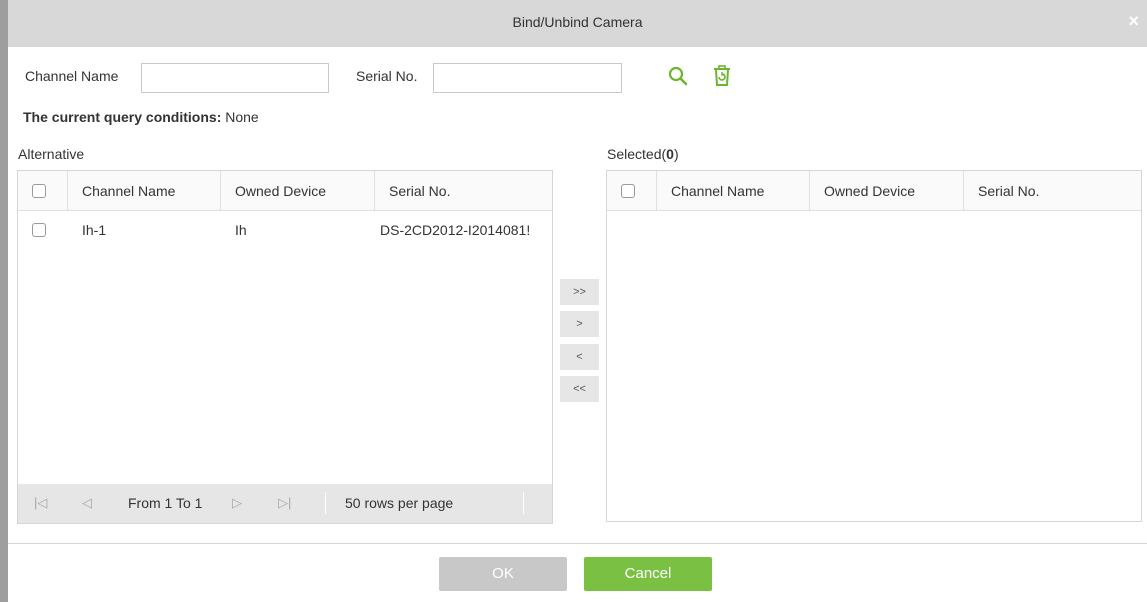 The height and width of the screenshot is (602, 1147). I want to click on selected-title-prefix: Selected(, so click(637, 154).